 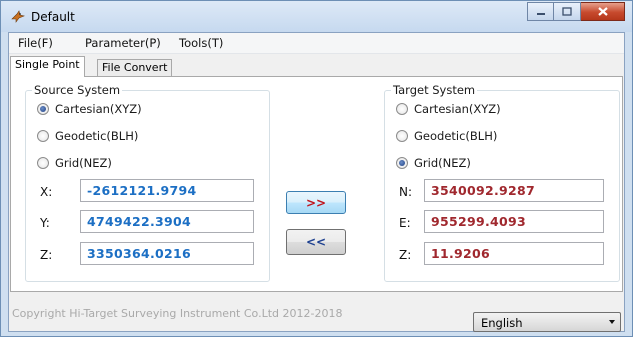 I want to click on target-option-grid: Grid(NEZ), so click(x=433, y=163).